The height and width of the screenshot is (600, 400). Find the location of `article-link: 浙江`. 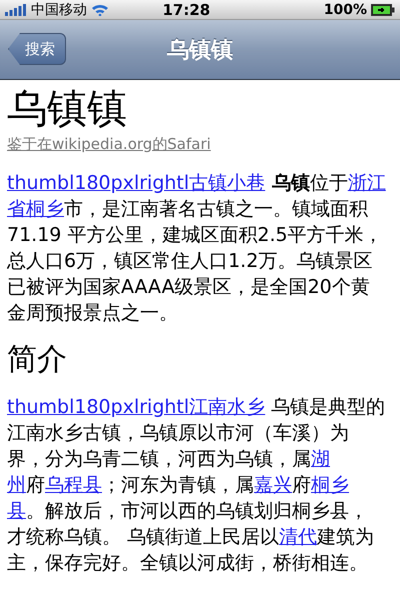

article-link: 浙江 is located at coordinates (367, 183).